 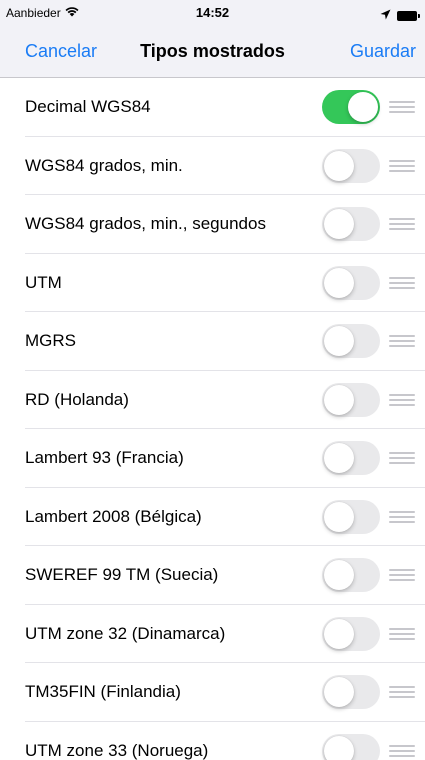 I want to click on status-bar: Aanbieder 14:52, so click(x=212, y=13).